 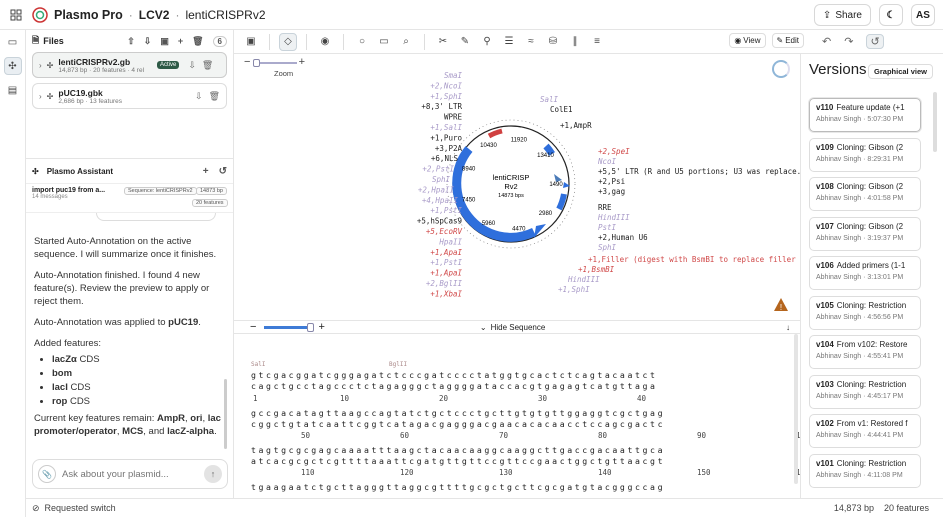 I want to click on new-chat-icon: +, so click(x=206, y=171).